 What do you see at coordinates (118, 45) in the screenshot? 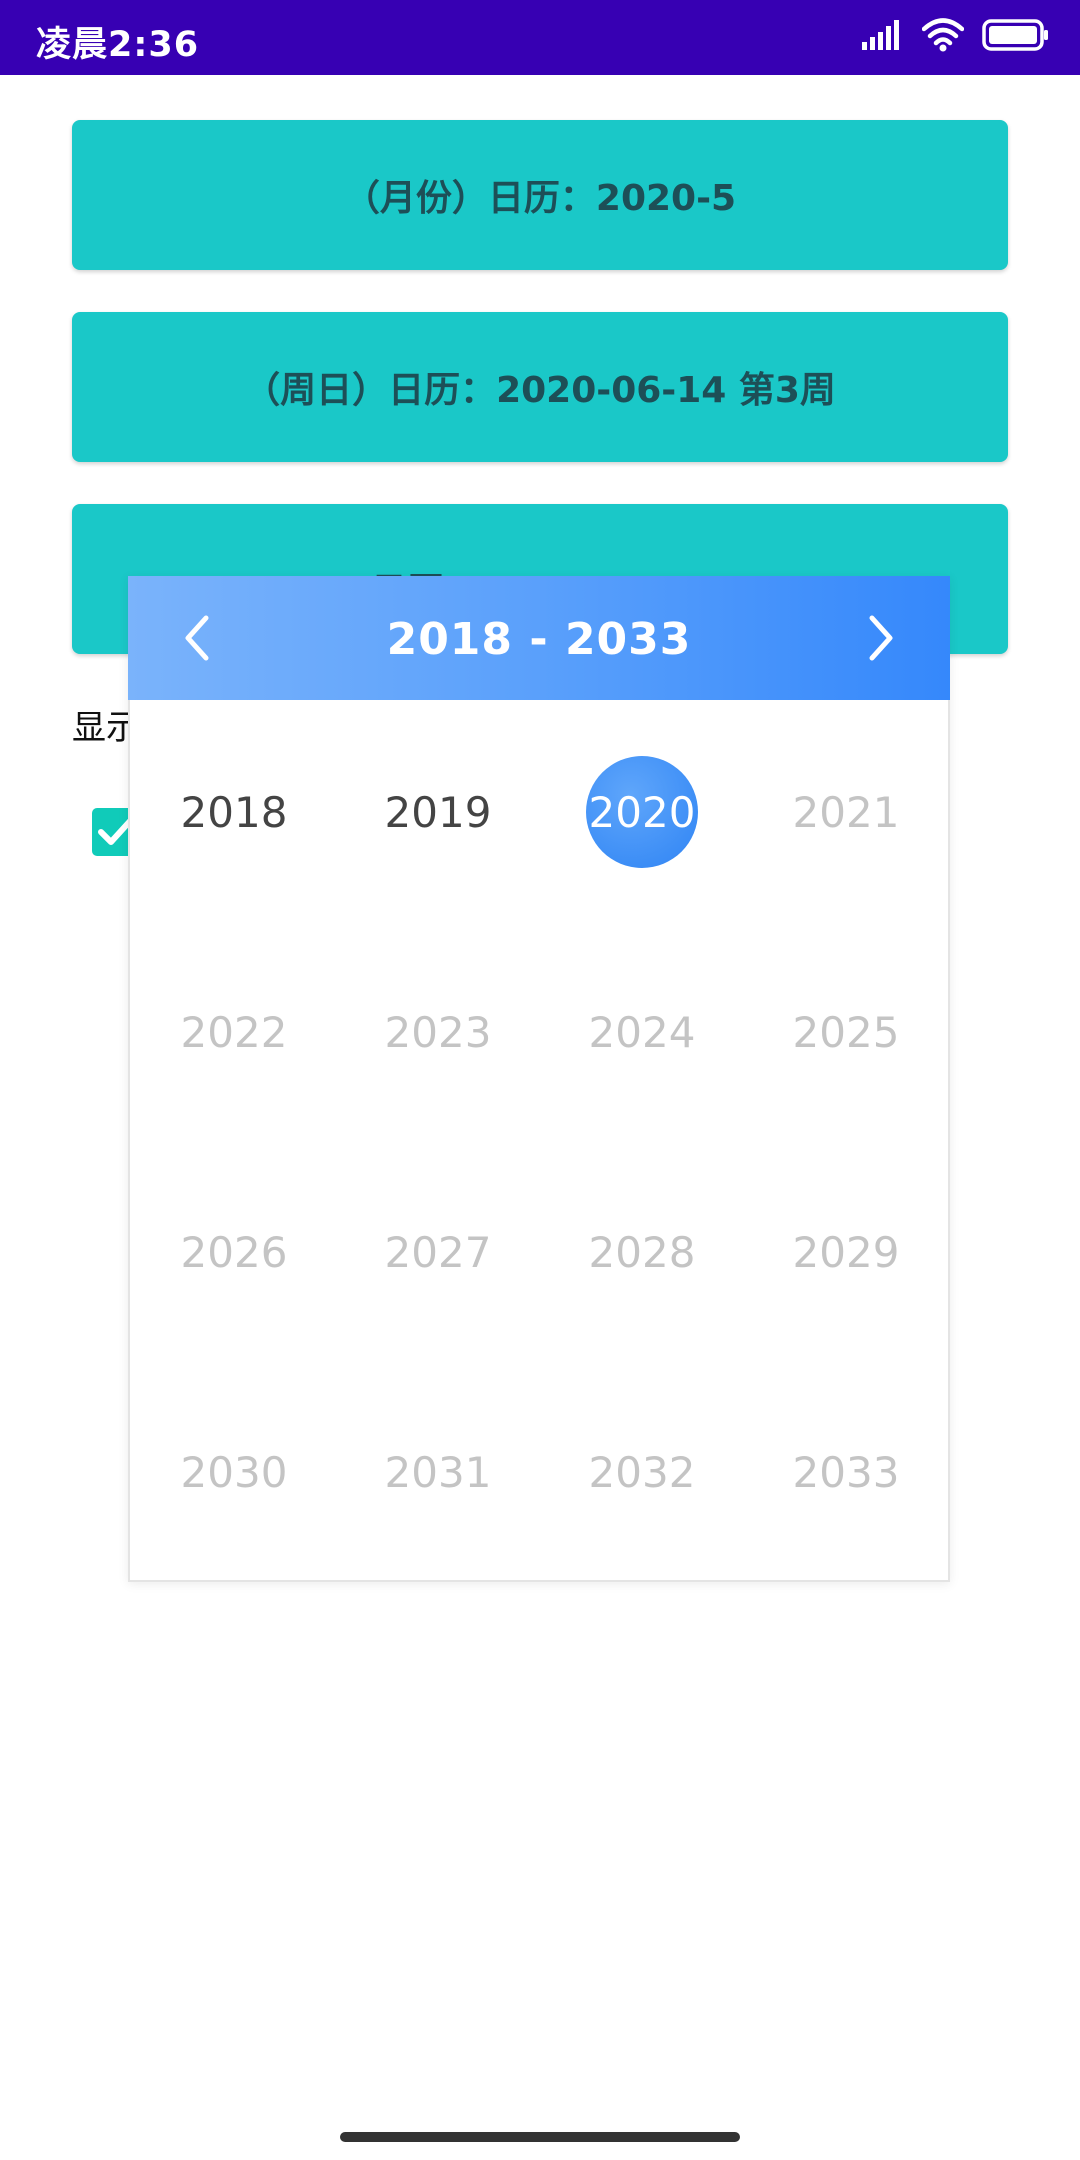
I see `status-time: 凌晨2:36` at bounding box center [118, 45].